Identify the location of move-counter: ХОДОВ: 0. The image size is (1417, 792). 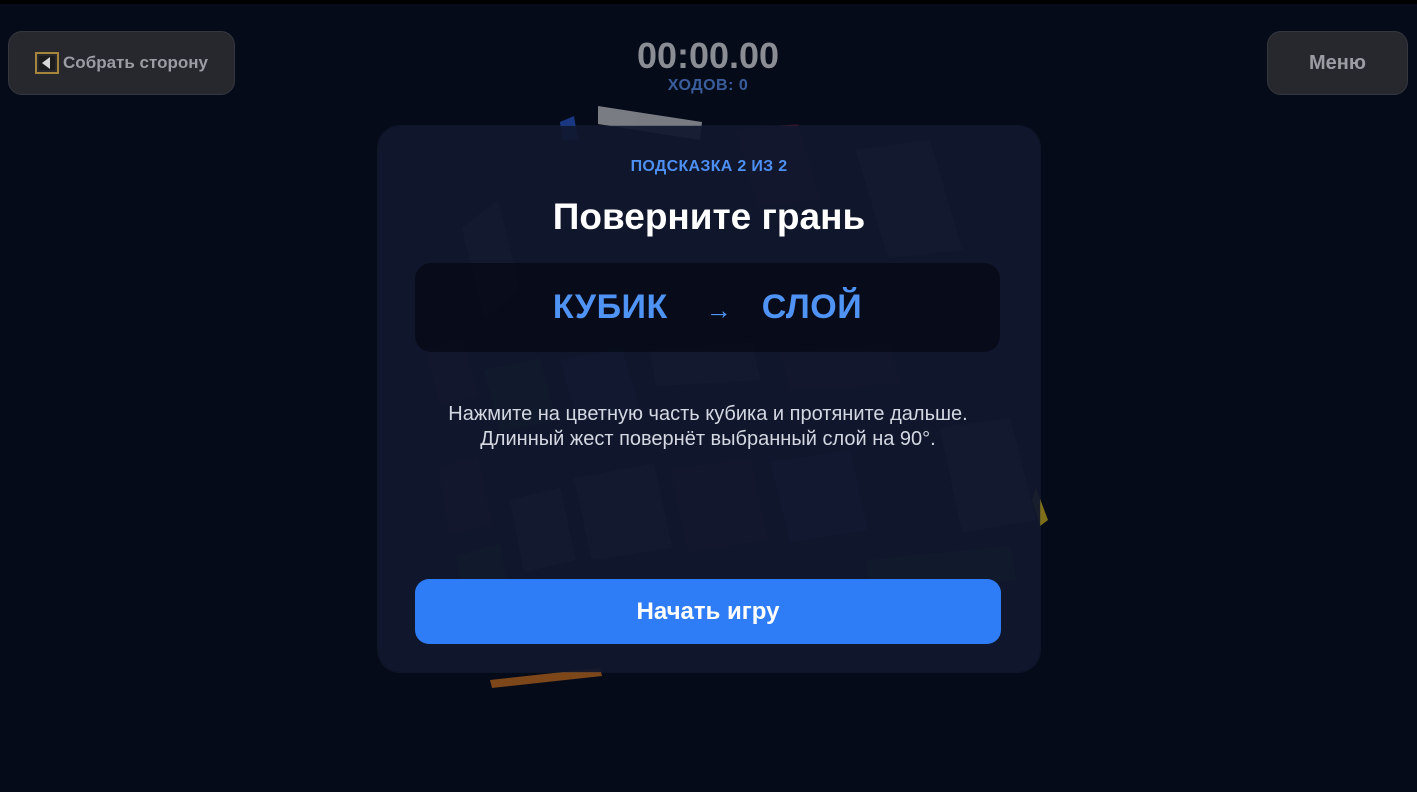
(708, 85).